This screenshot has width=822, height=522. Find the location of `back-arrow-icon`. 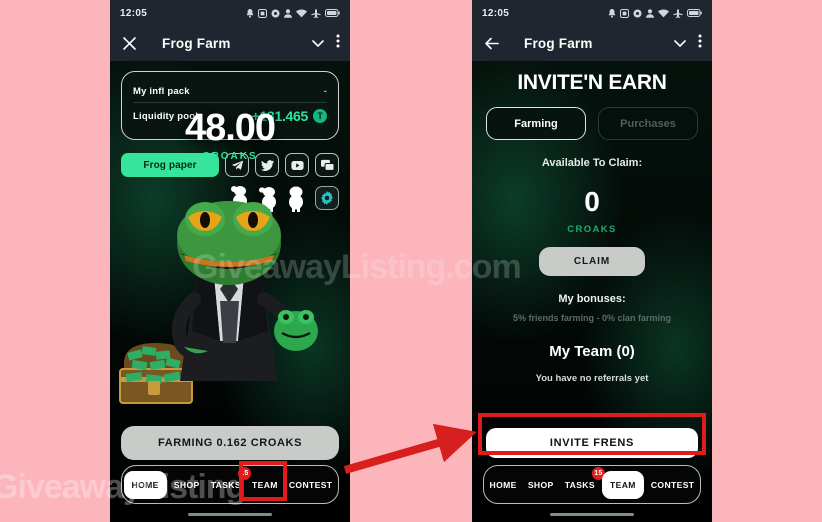

back-arrow-icon is located at coordinates (491, 44).